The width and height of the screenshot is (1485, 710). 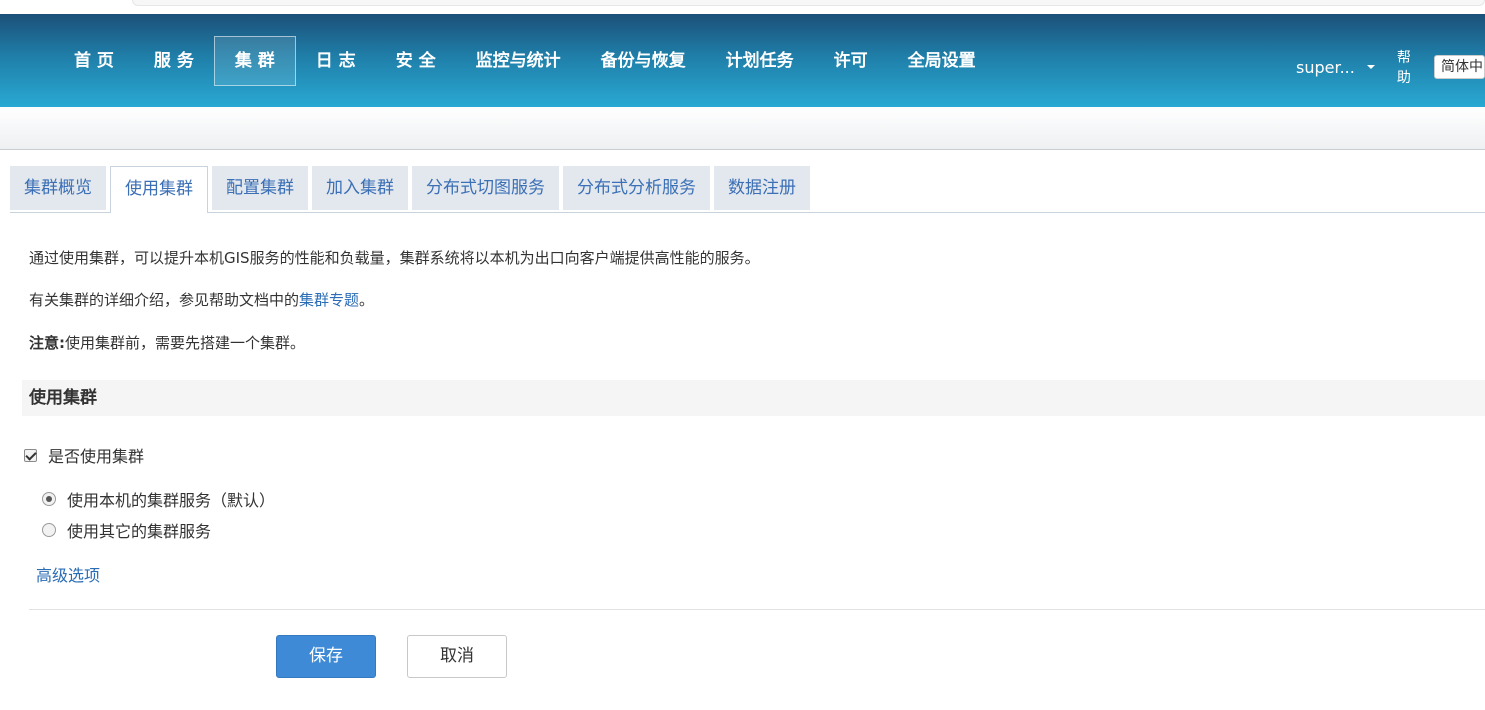 What do you see at coordinates (159, 189) in the screenshot?
I see `tab-use-cluster: 使用集群` at bounding box center [159, 189].